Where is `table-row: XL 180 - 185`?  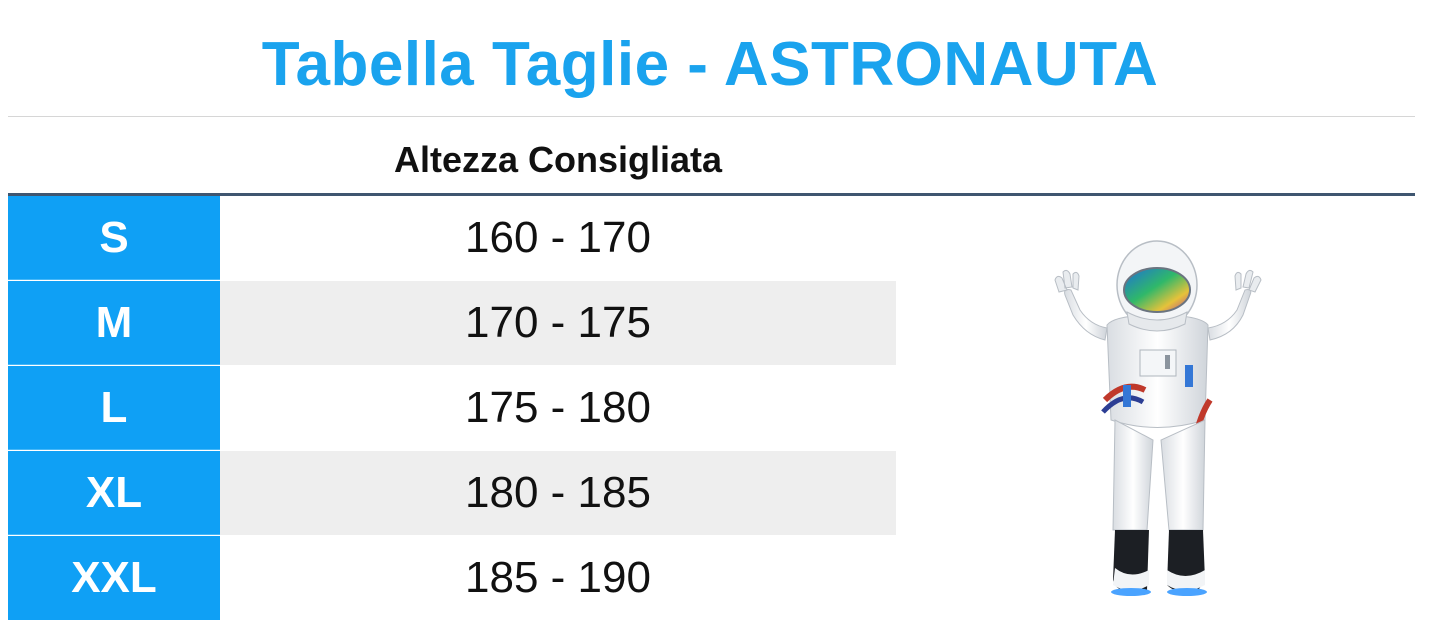 table-row: XL 180 - 185 is located at coordinates (452, 493).